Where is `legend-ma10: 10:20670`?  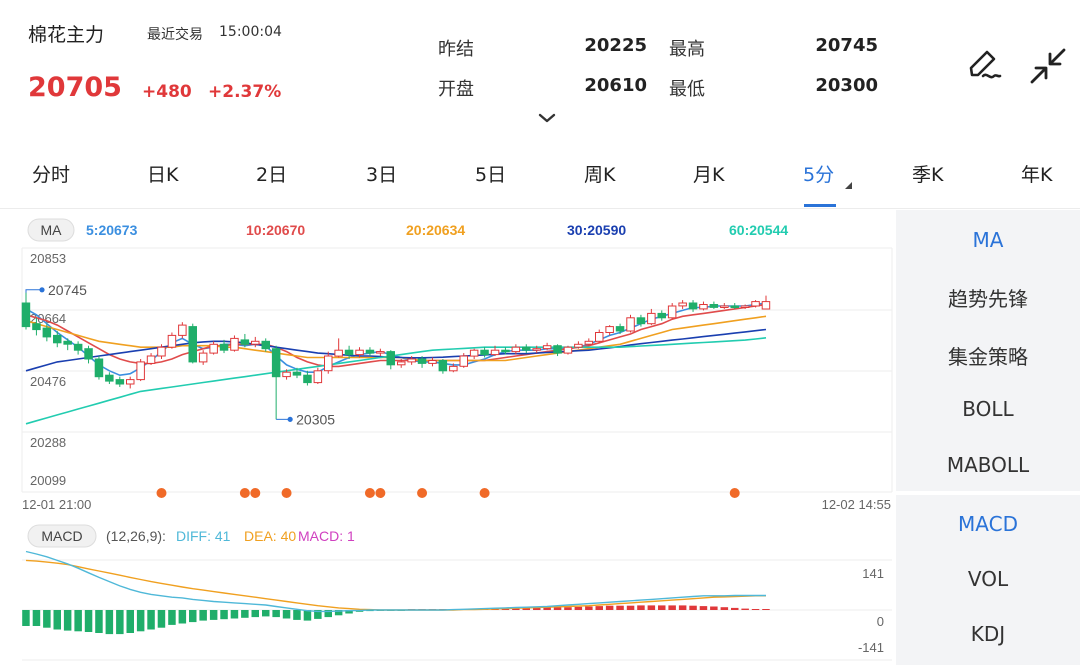 legend-ma10: 10:20670 is located at coordinates (275, 230).